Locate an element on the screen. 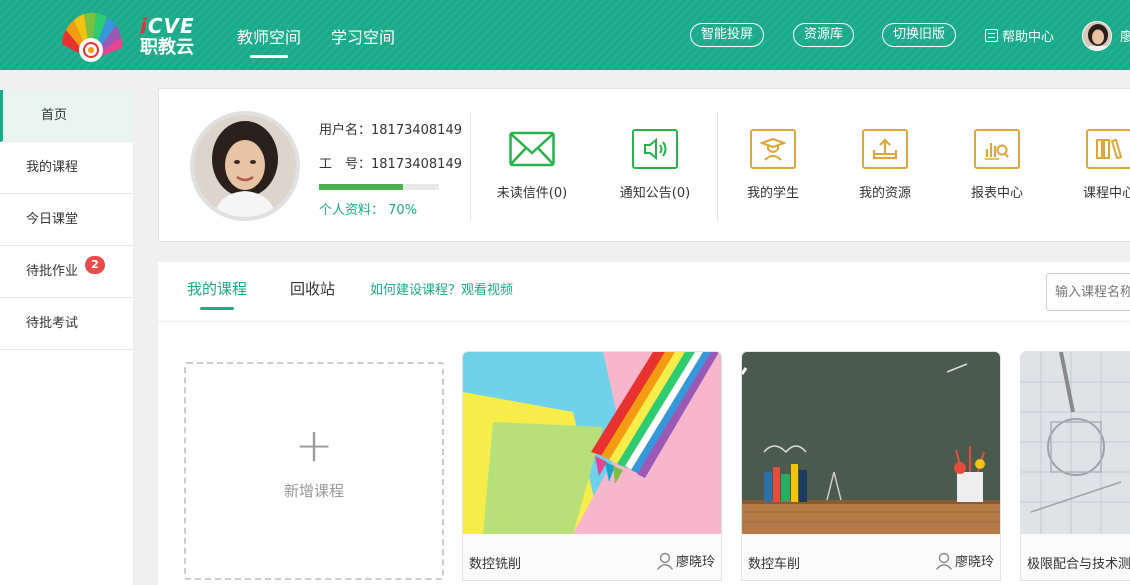 The image size is (1130, 585). help-center-label: 帮助中心 is located at coordinates (1028, 37).